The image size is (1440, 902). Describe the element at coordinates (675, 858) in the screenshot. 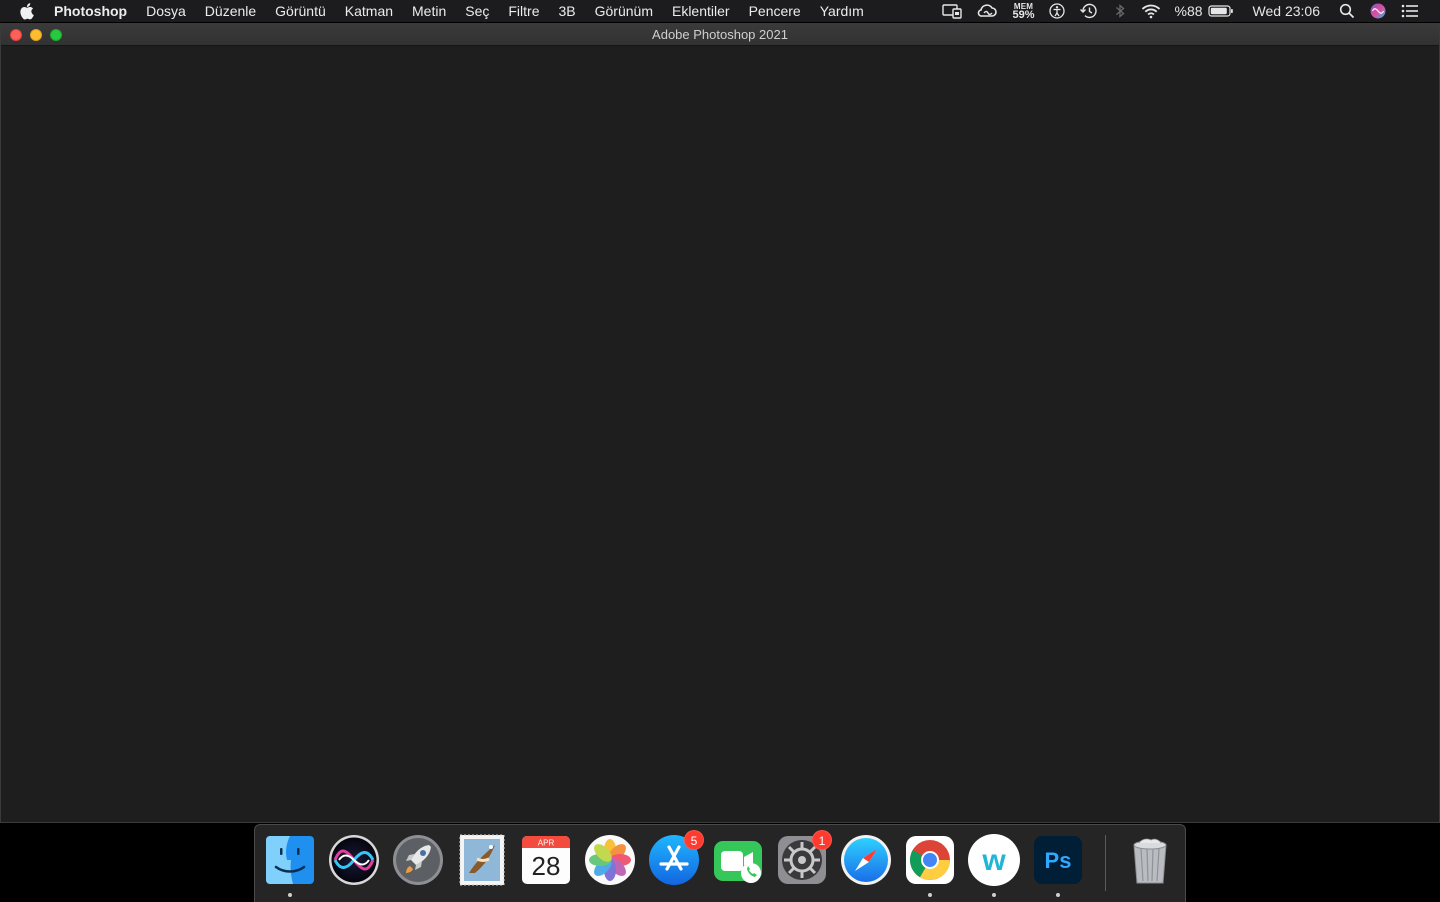

I see `dock-app-store: 5` at that location.